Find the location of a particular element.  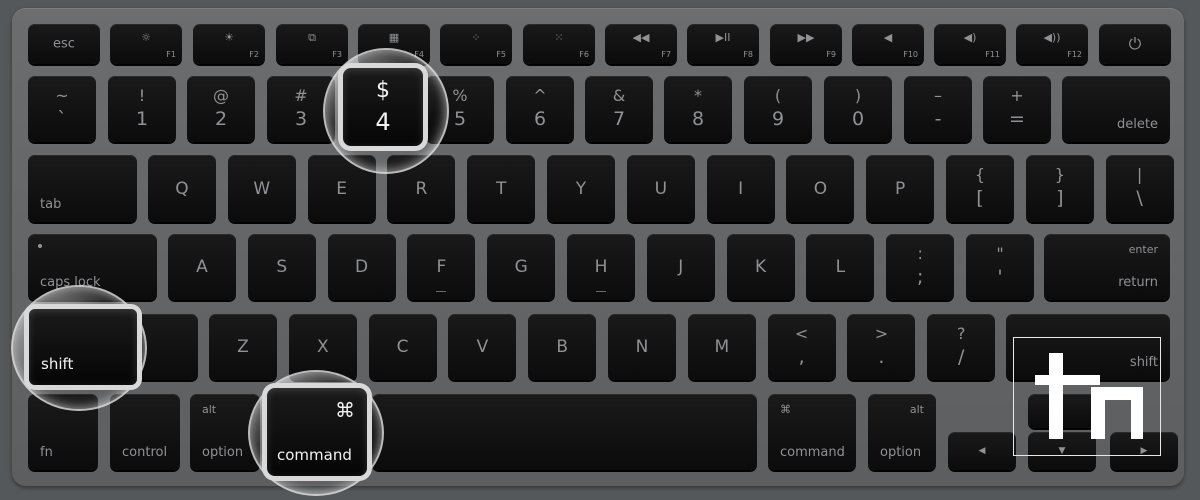

key-7: & 7 is located at coordinates (619, 109).